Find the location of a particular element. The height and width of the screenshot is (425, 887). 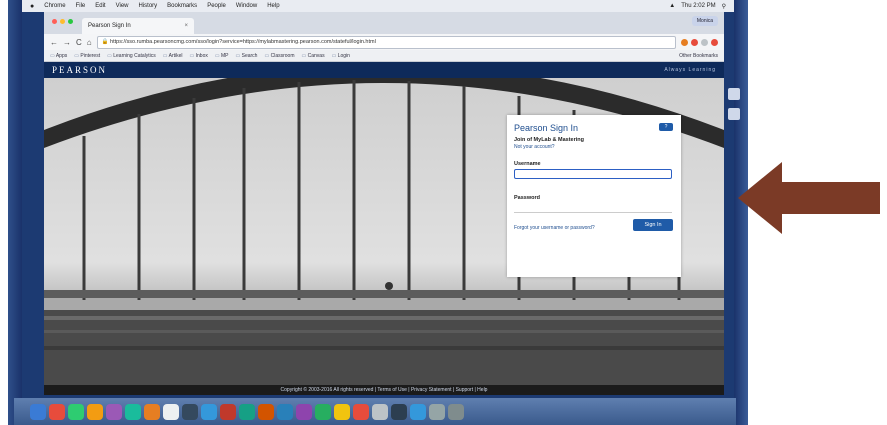

extension-icons is located at coordinates (699, 42).